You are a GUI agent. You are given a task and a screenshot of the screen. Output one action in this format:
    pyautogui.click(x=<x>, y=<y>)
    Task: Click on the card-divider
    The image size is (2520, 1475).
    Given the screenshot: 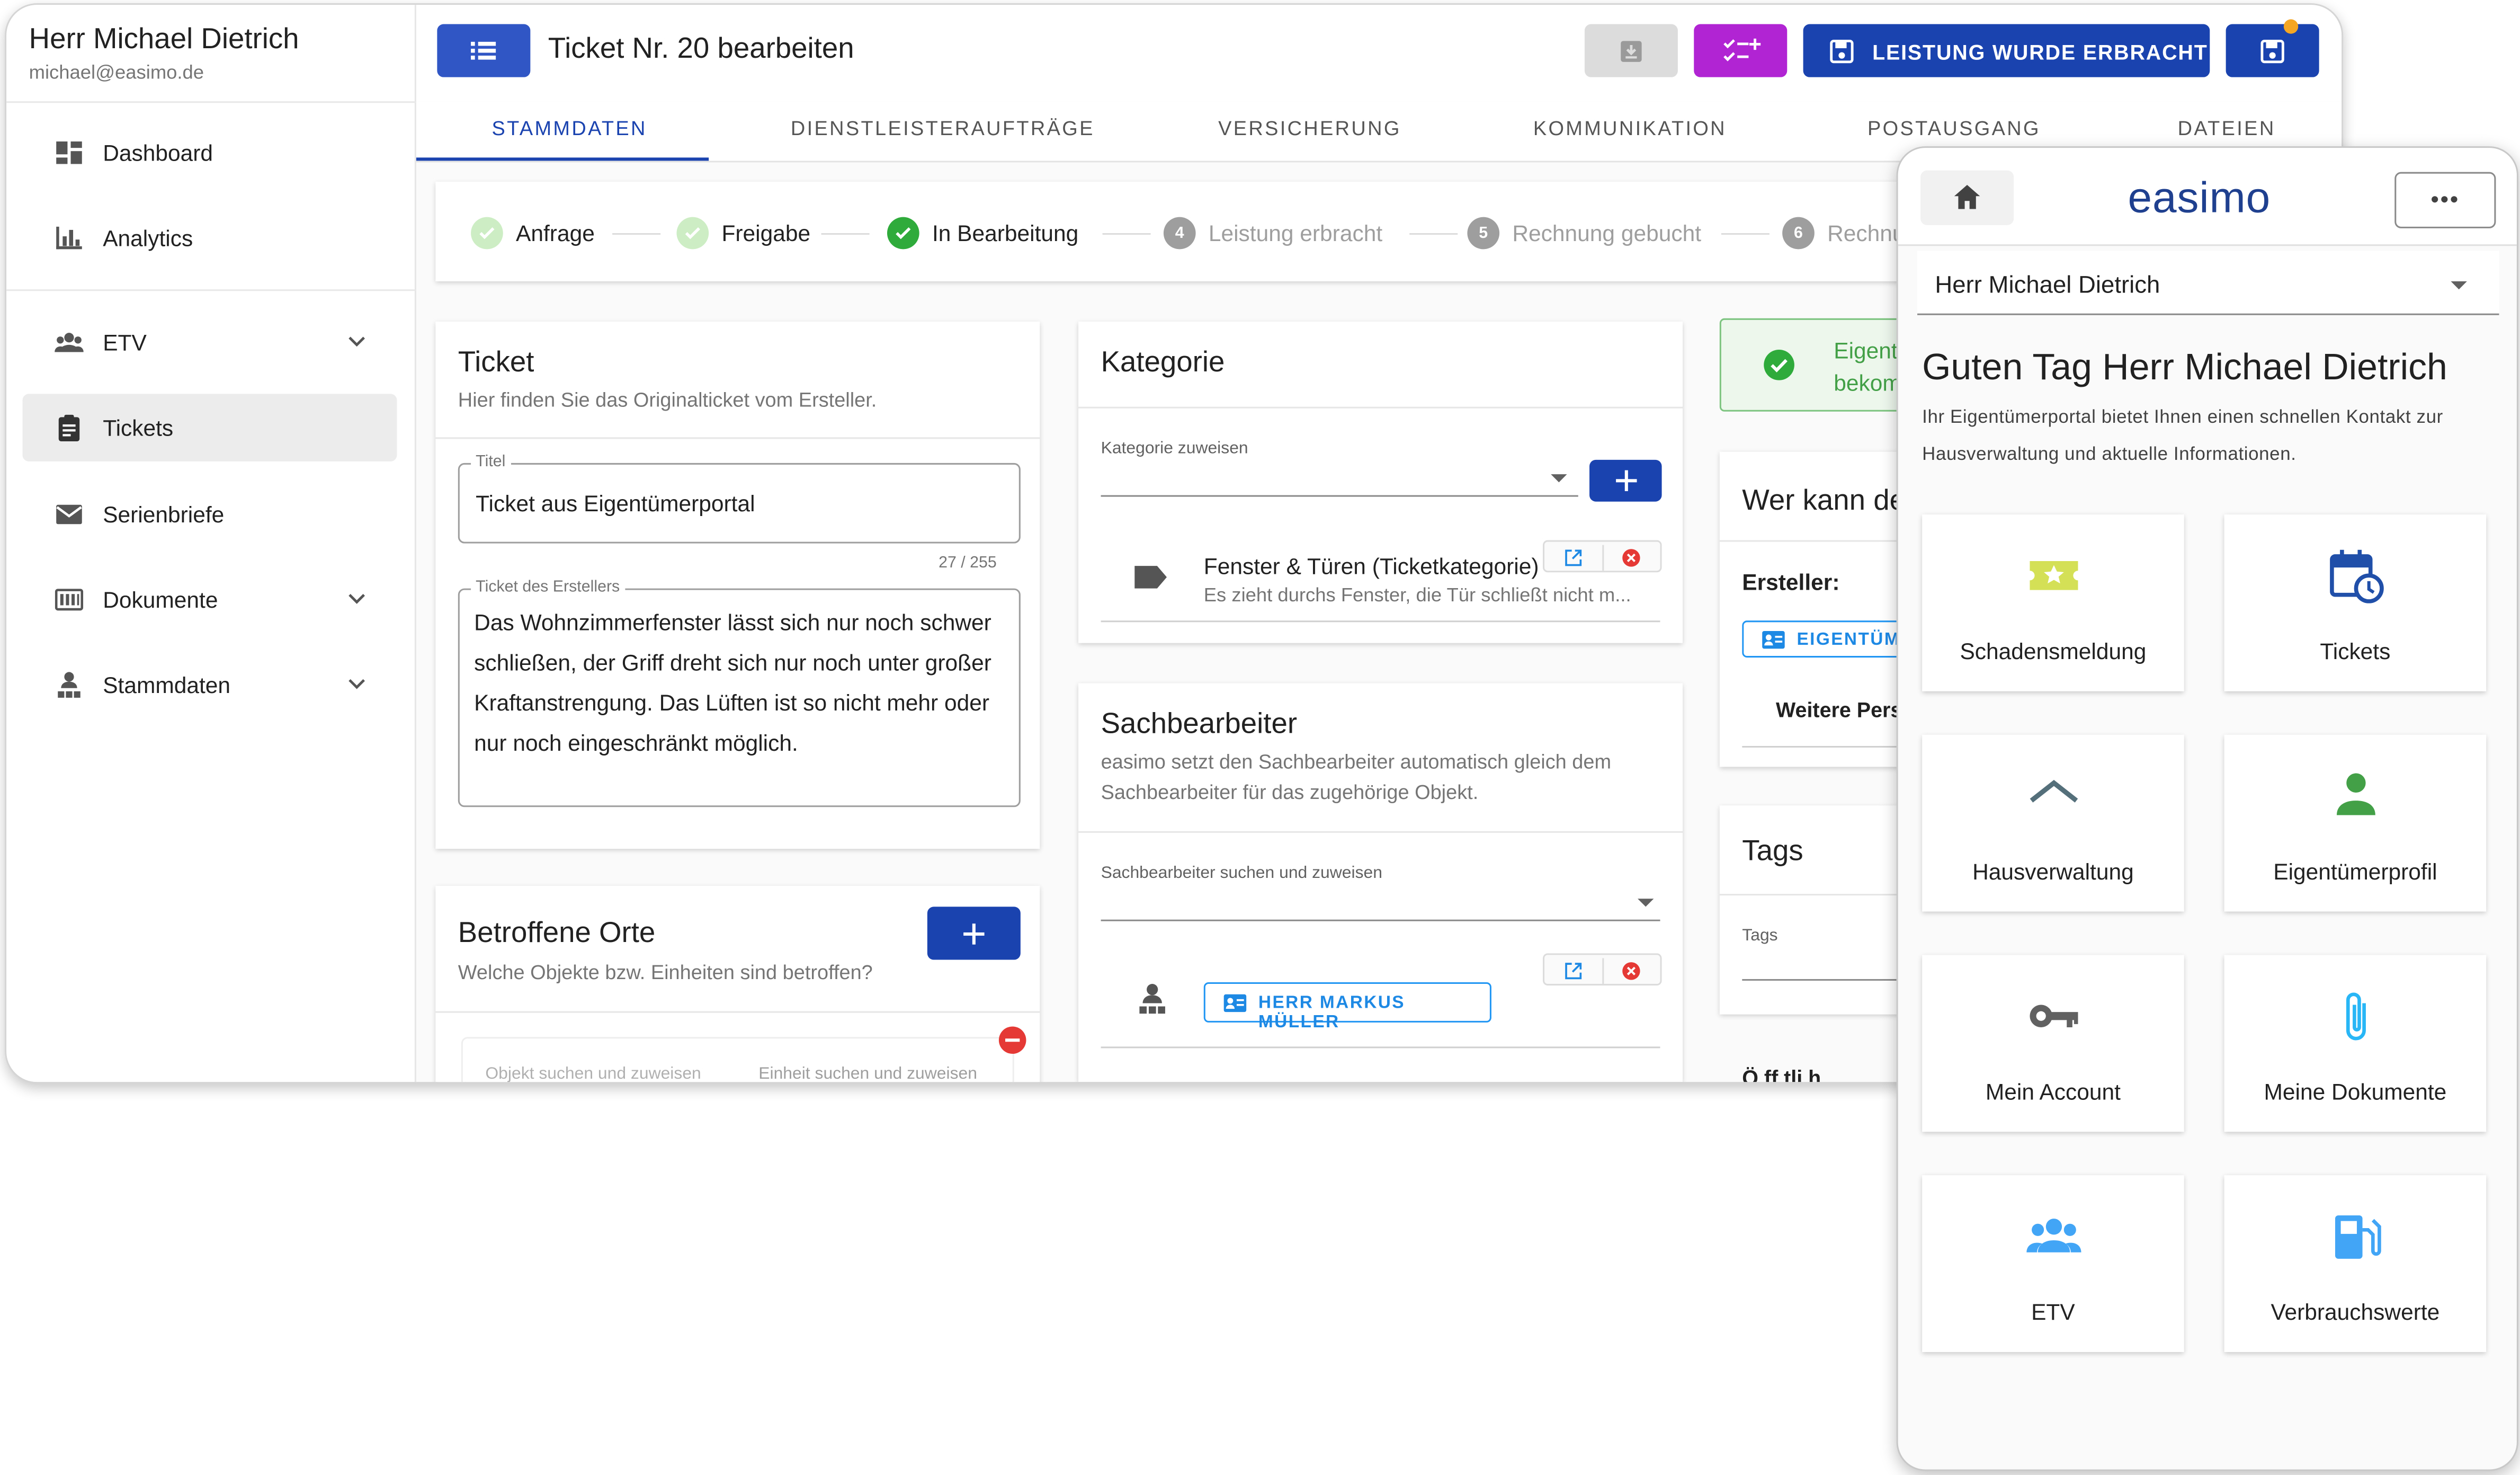 What is the action you would take?
    pyautogui.click(x=1380, y=407)
    